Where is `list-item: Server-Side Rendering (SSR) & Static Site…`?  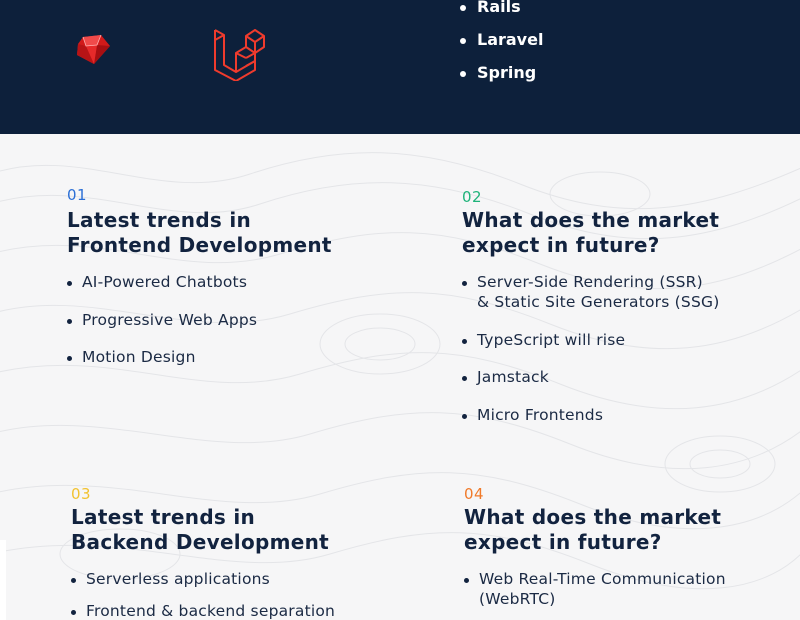 list-item: Server-Side Rendering (SSR) & Static Site… is located at coordinates (590, 292).